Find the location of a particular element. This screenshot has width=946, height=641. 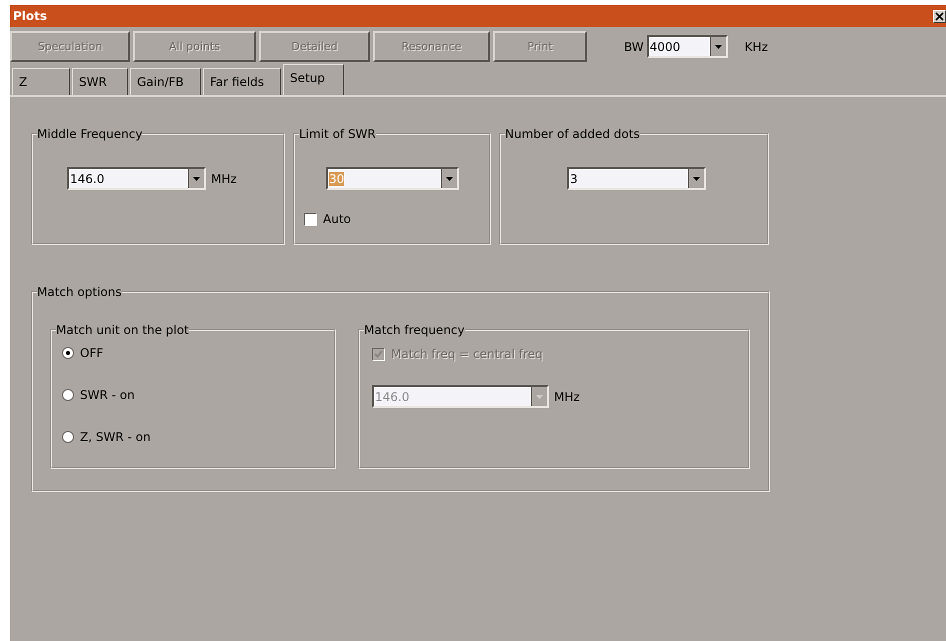

tab: Gain/FB is located at coordinates (165, 81).